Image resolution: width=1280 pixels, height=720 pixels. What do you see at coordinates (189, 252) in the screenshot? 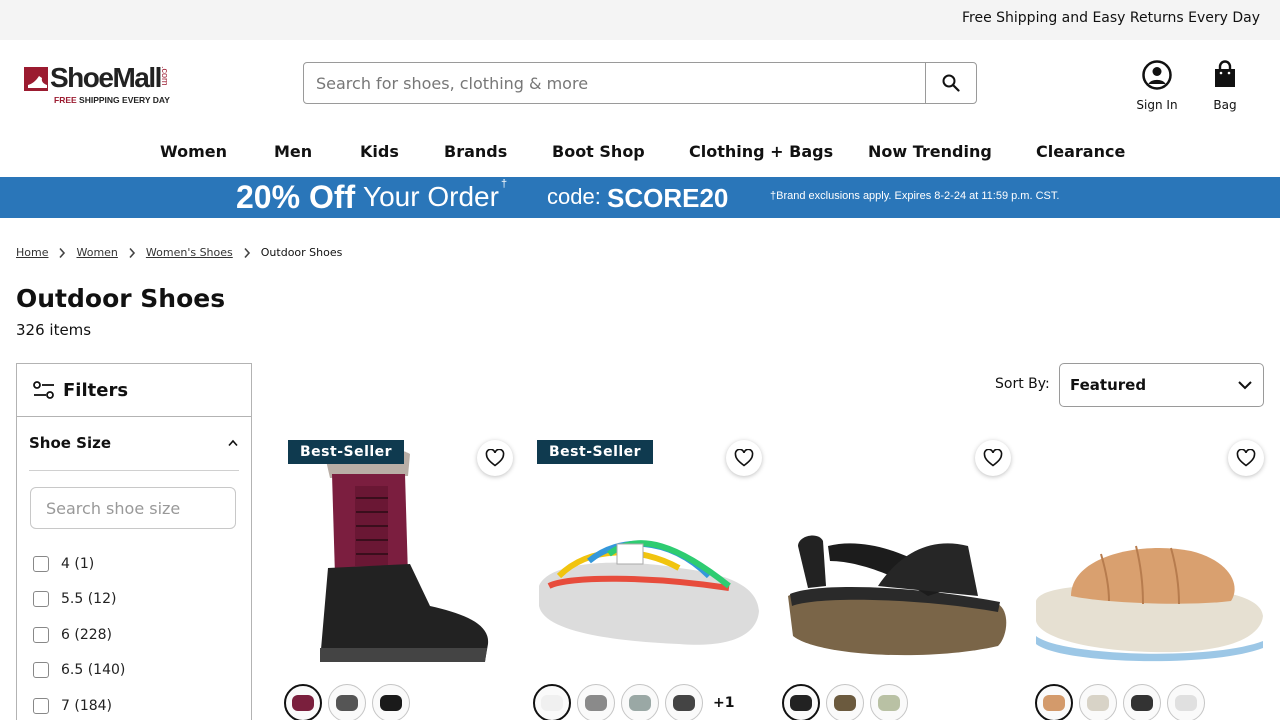
I see `breadcrumb-womens-shoes: Women's Shoes` at bounding box center [189, 252].